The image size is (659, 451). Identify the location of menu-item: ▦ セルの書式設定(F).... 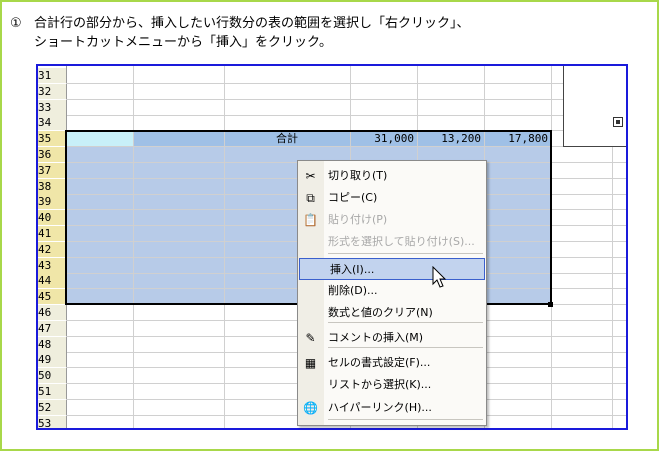
(392, 363).